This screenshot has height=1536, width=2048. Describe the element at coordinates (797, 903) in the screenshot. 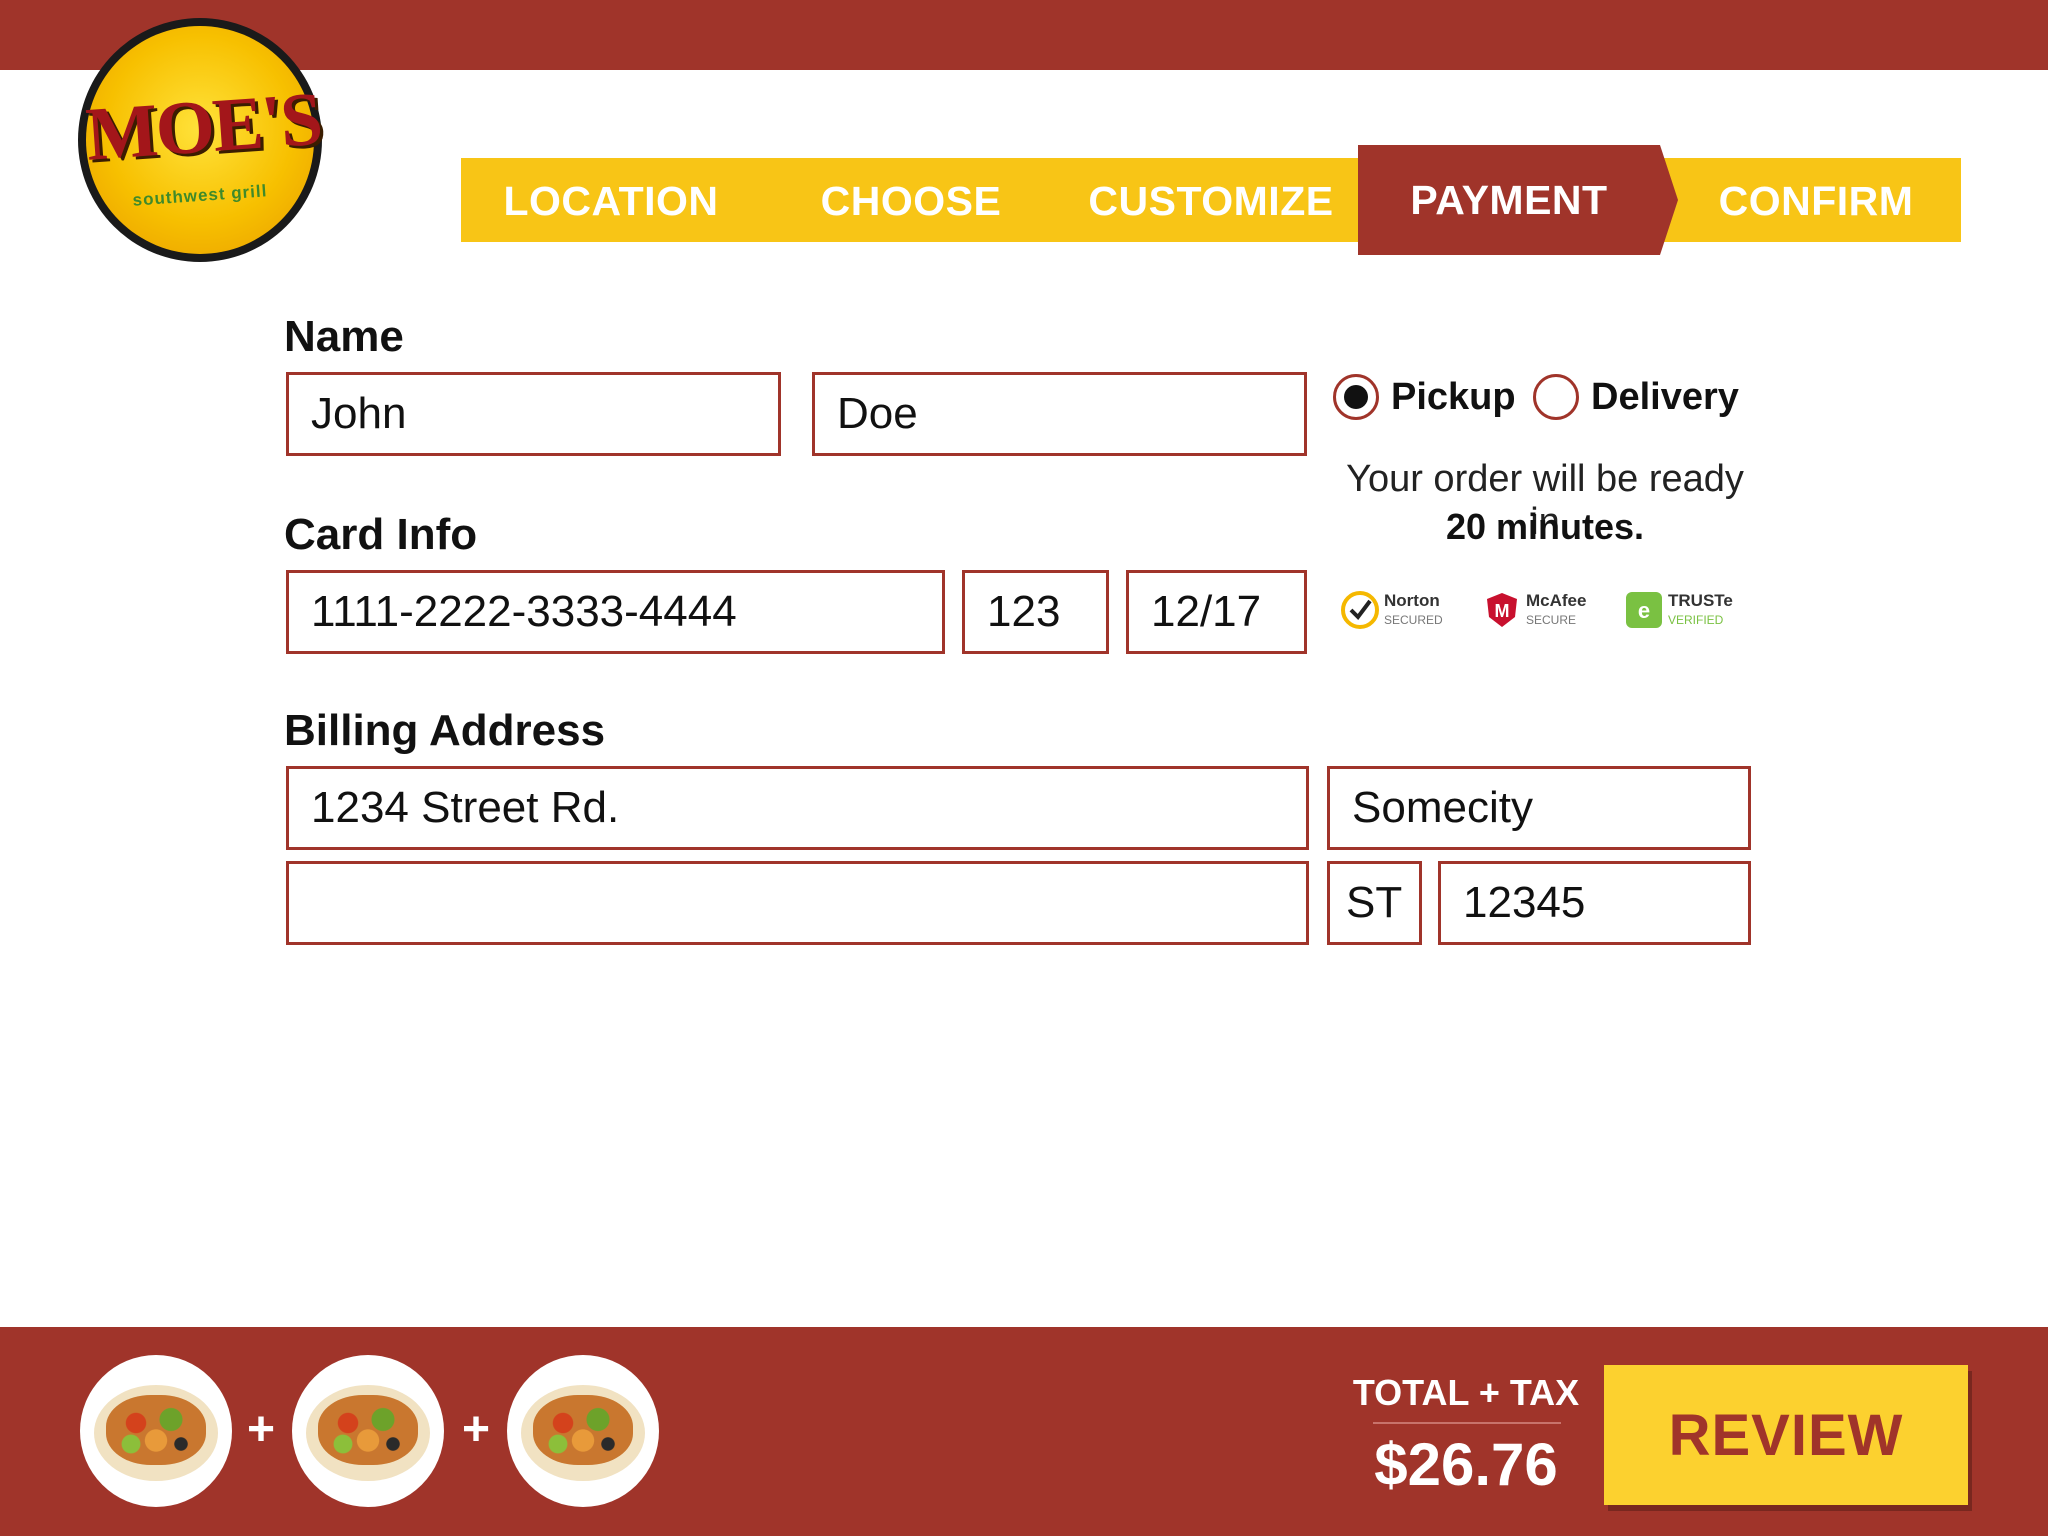

I see `address-line2-input` at that location.